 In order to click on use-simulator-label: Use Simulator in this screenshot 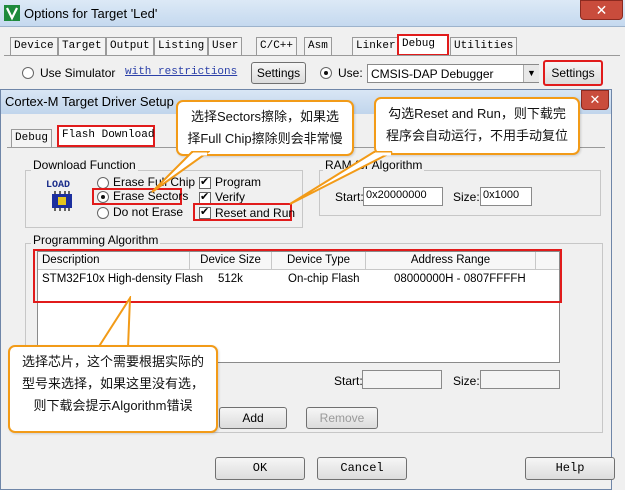, I will do `click(78, 73)`.